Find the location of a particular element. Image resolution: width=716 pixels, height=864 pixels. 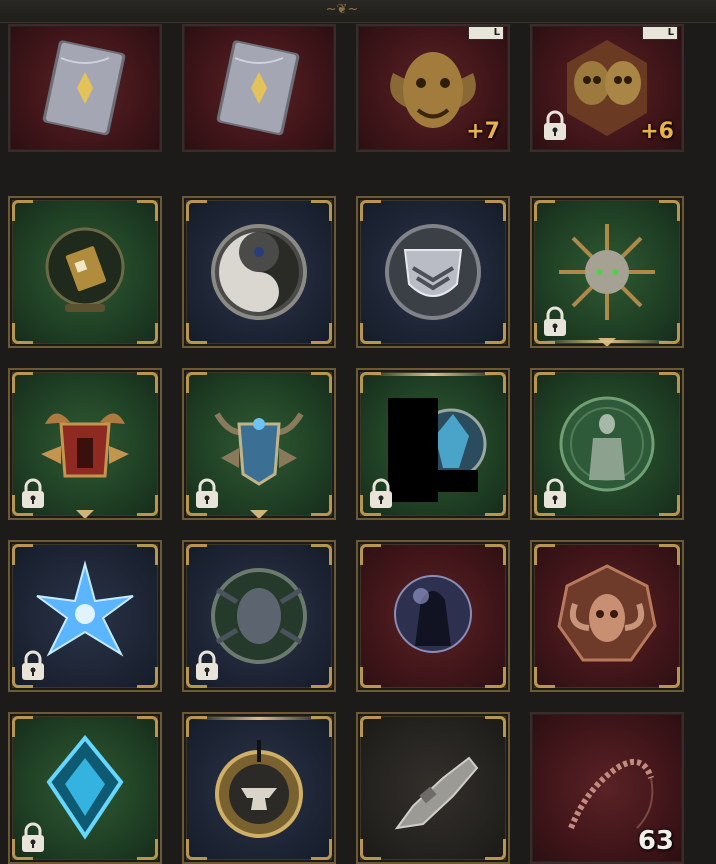

anvil-medallion-icon is located at coordinates (259, 788).